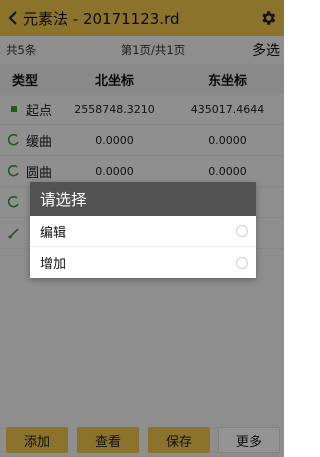  What do you see at coordinates (143, 262) in the screenshot?
I see `dialog-option-add: 增加` at bounding box center [143, 262].